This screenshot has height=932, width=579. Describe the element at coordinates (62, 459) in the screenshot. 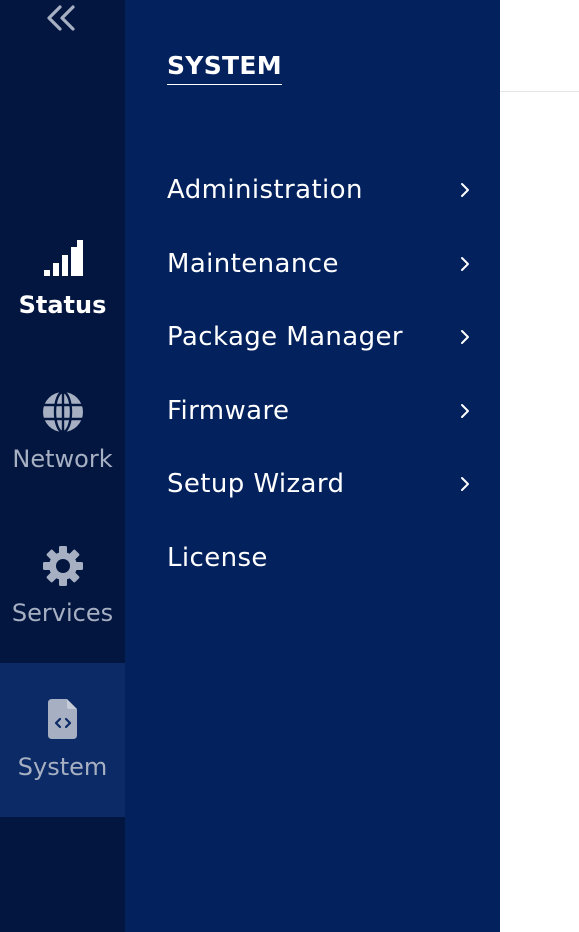

I see `rail-item-label: Network` at that location.